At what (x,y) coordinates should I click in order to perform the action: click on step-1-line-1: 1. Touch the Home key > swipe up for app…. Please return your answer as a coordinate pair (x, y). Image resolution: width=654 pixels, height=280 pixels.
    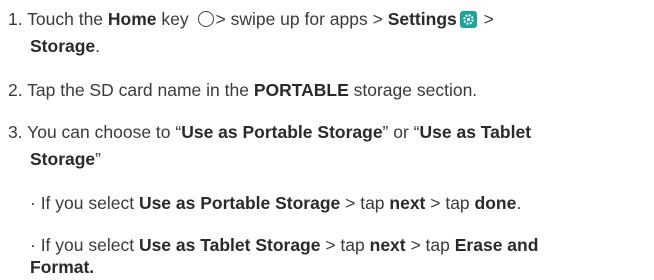
    Looking at the image, I should click on (251, 19).